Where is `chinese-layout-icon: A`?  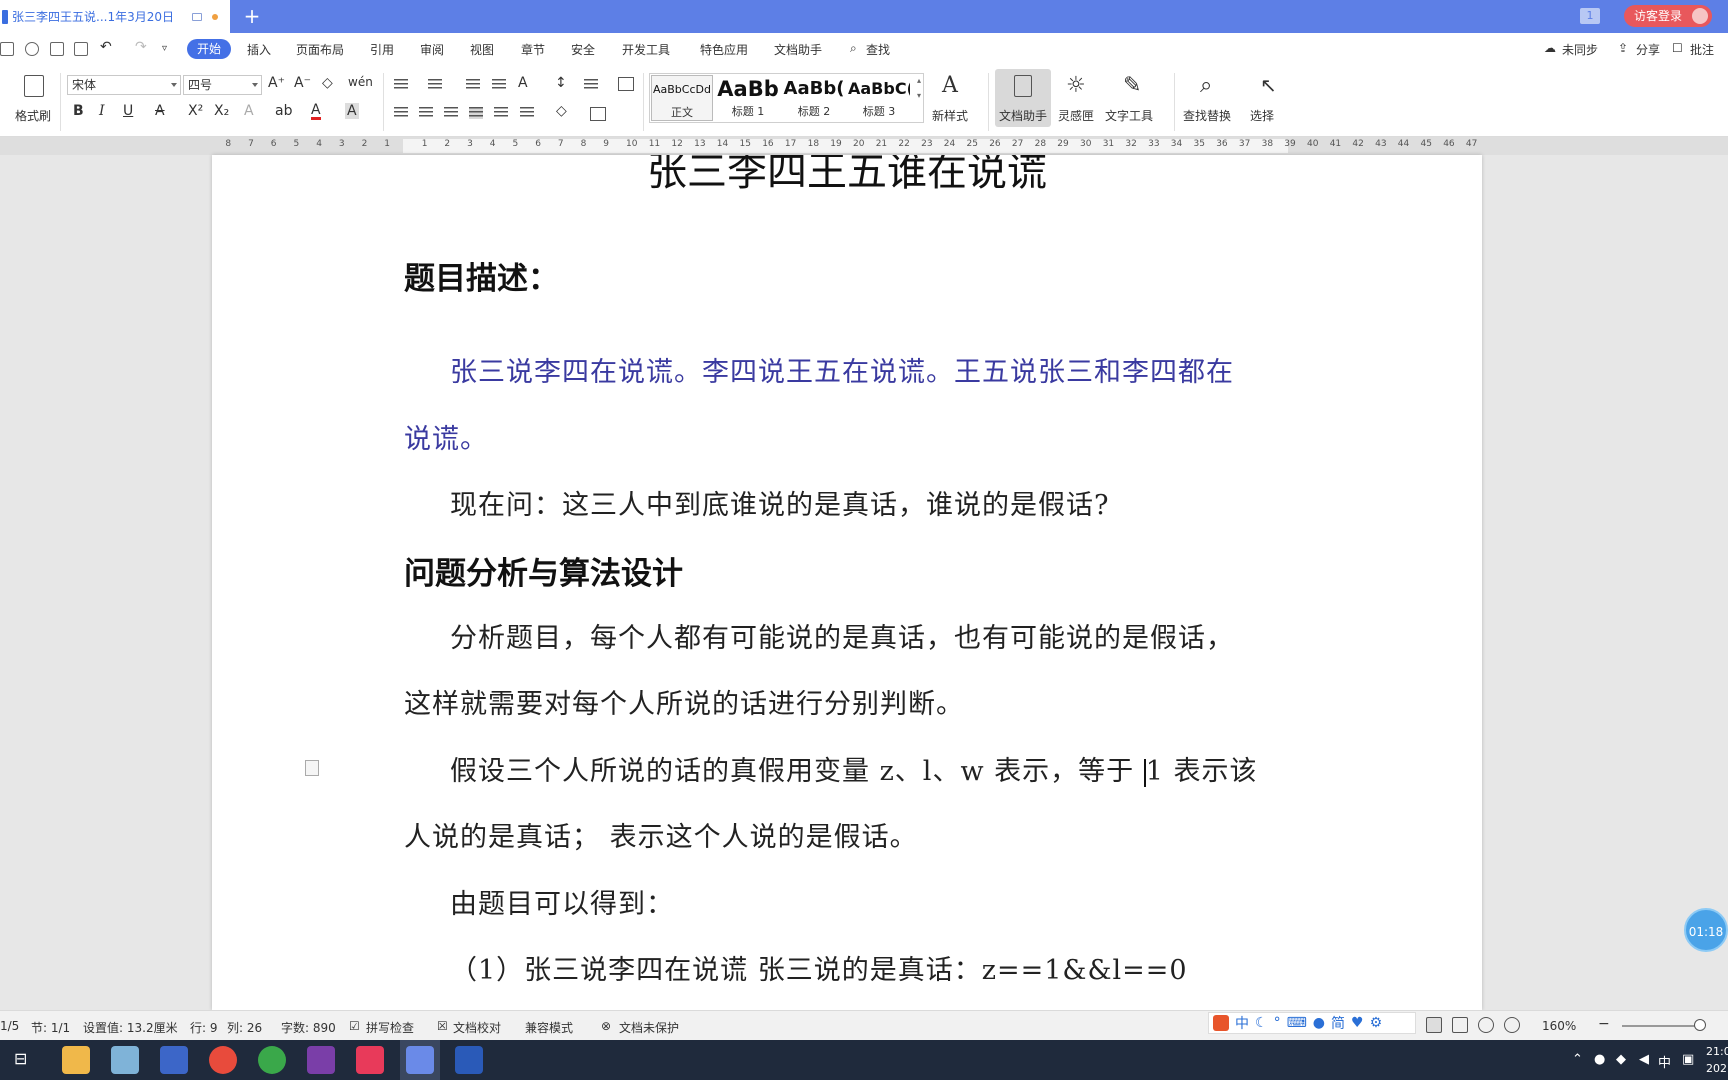 chinese-layout-icon: A is located at coordinates (523, 83).